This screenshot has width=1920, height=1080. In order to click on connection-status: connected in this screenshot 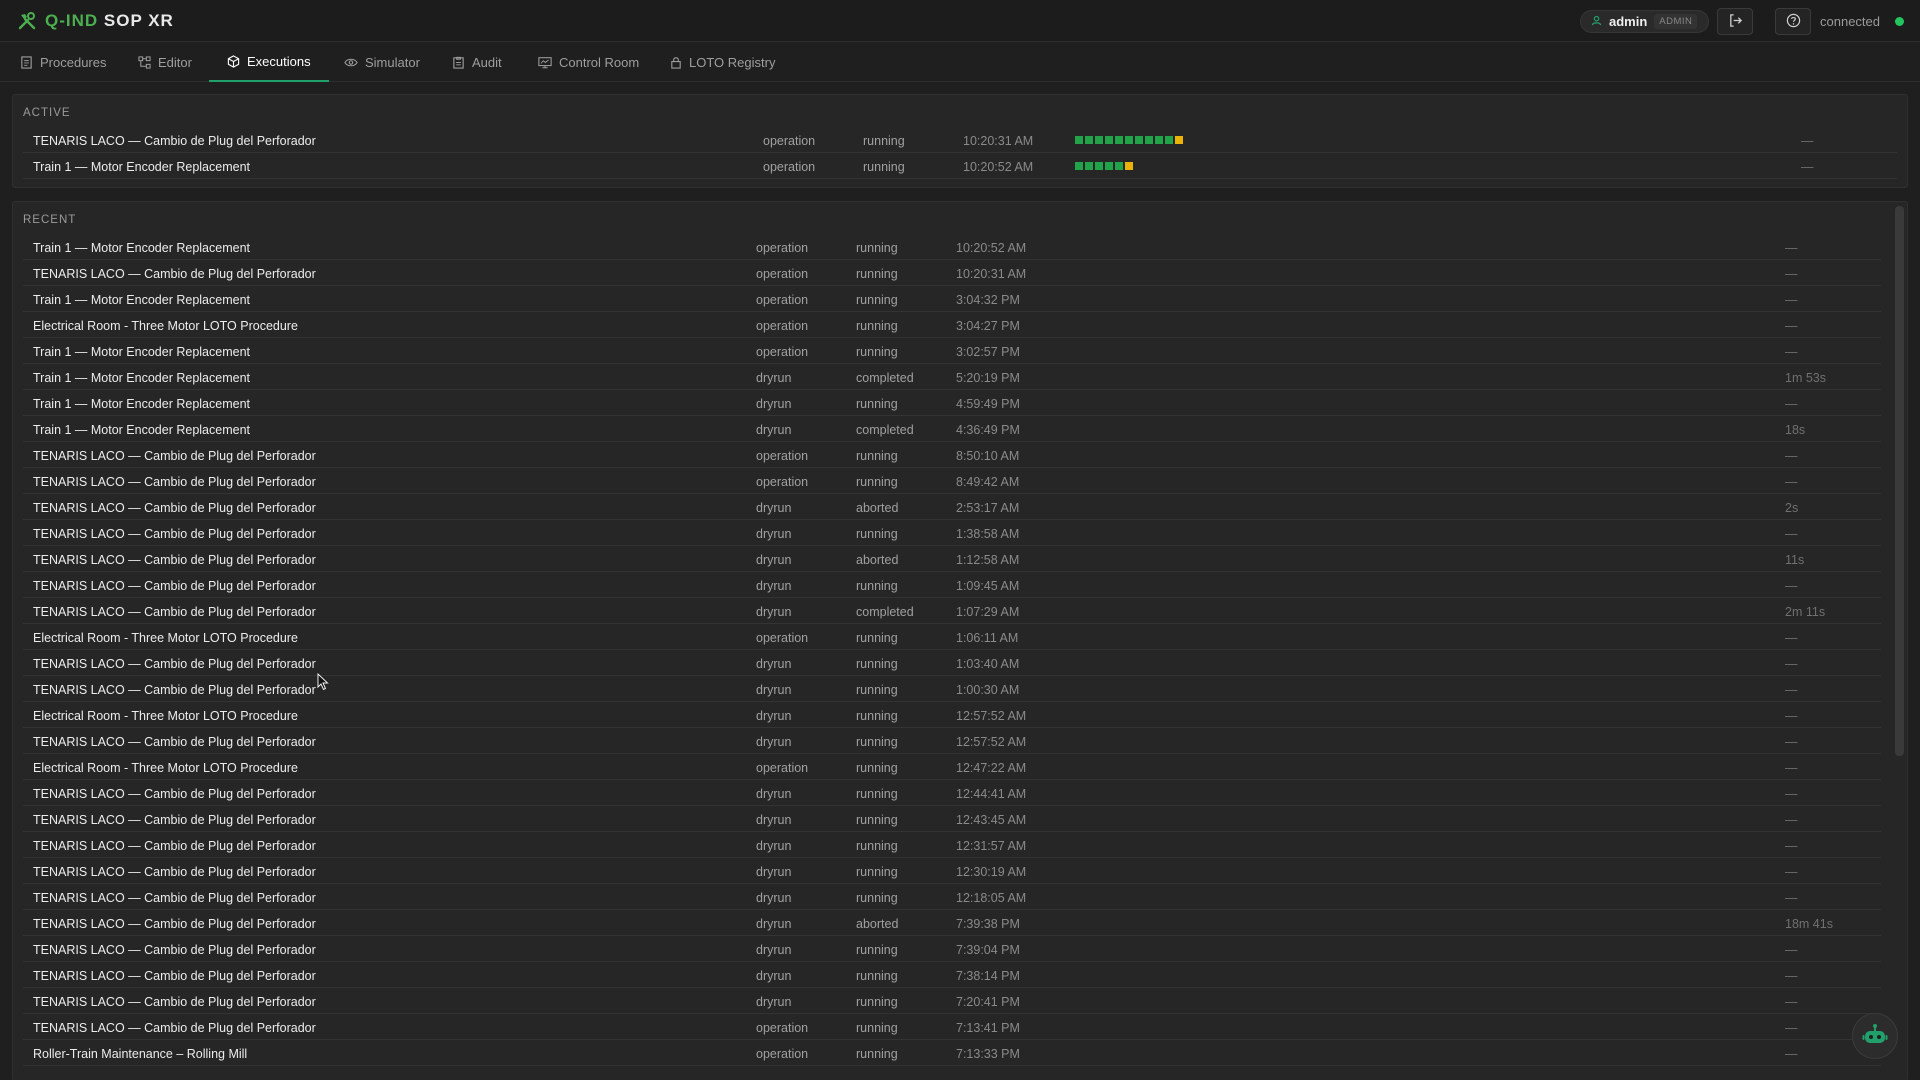, I will do `click(1850, 21)`.